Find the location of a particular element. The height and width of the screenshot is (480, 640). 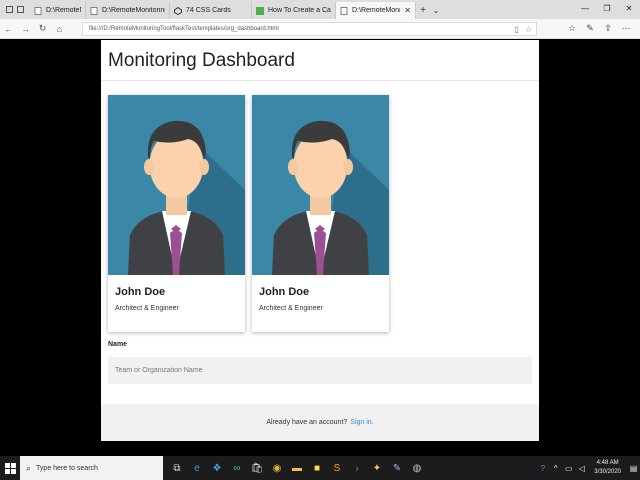

windows-logo-icon is located at coordinates (10, 468).